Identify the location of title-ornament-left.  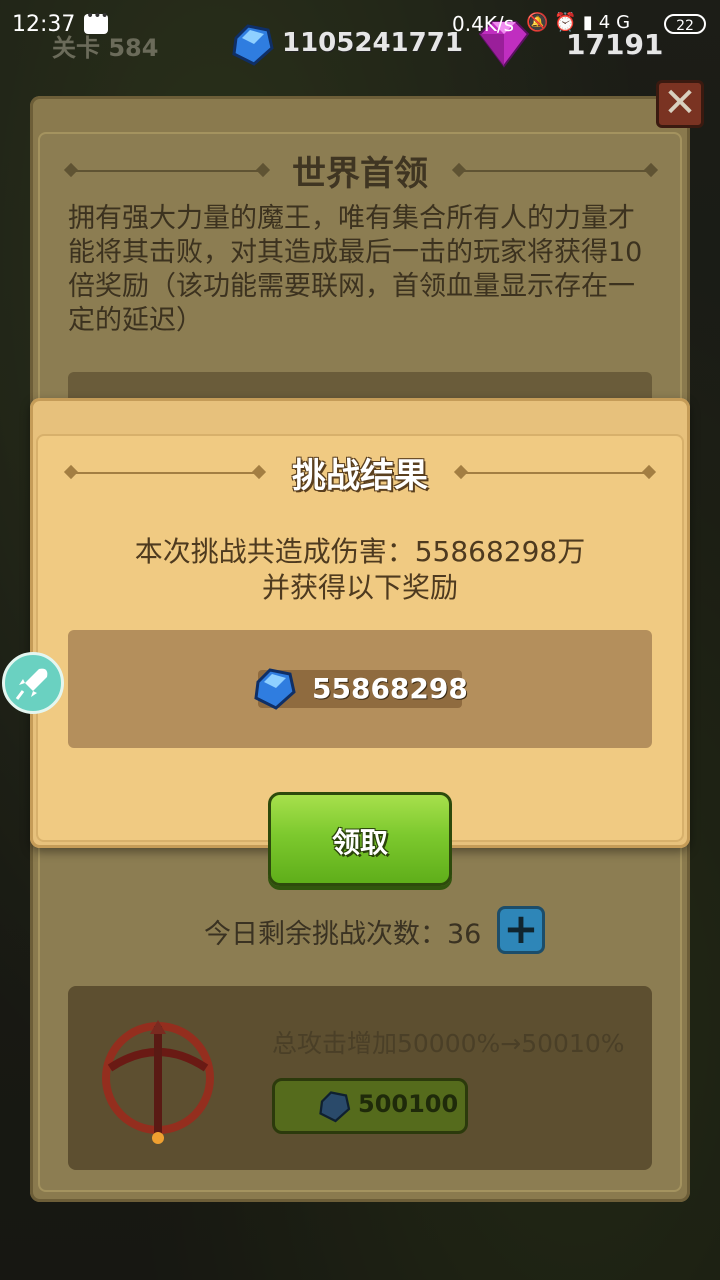
(167, 171).